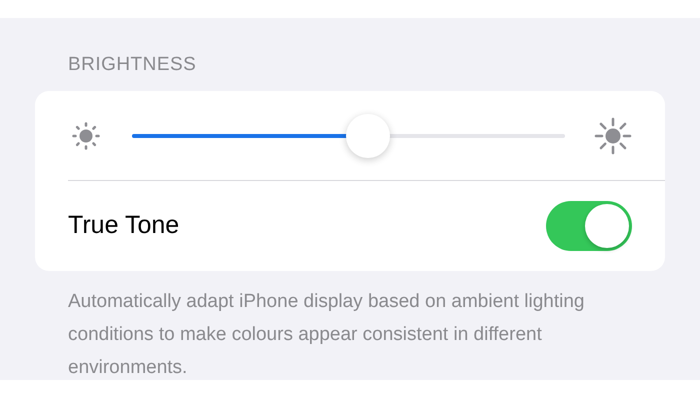 The width and height of the screenshot is (700, 400). Describe the element at coordinates (589, 226) in the screenshot. I see `true-tone-toggle` at that location.